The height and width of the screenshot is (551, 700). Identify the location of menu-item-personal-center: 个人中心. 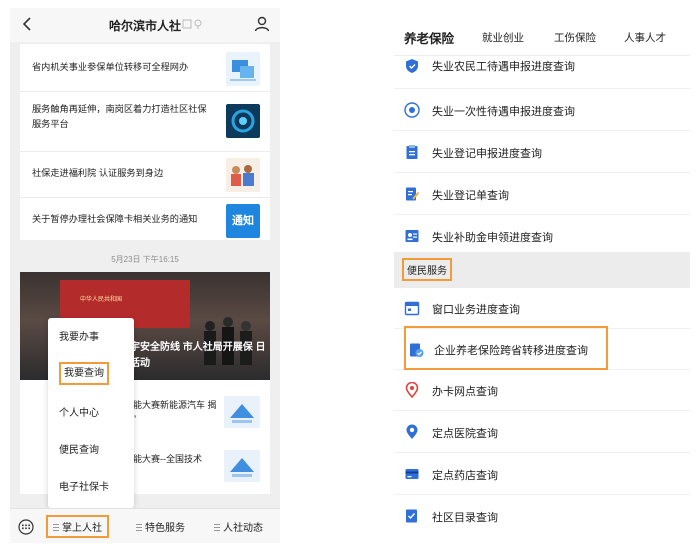
(91, 414).